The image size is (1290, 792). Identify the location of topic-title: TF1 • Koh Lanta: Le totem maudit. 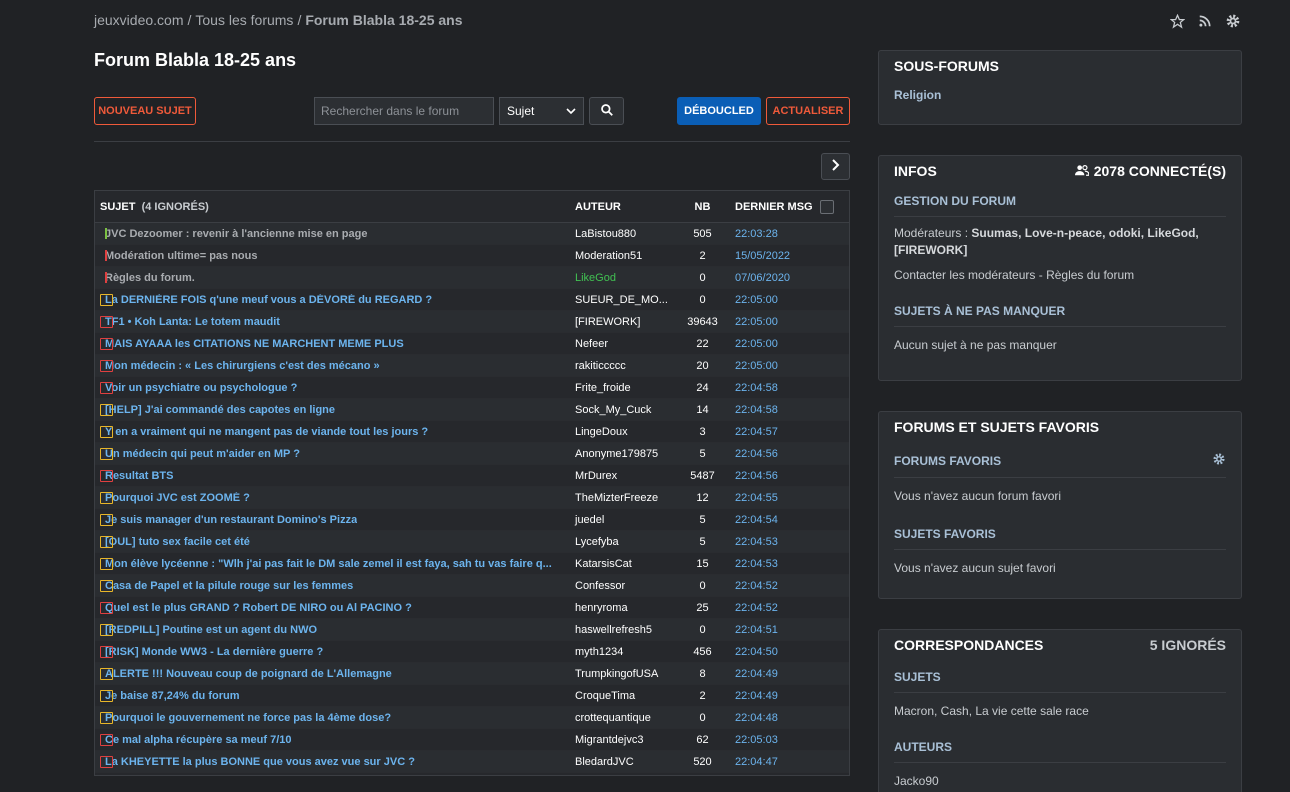
(192, 322).